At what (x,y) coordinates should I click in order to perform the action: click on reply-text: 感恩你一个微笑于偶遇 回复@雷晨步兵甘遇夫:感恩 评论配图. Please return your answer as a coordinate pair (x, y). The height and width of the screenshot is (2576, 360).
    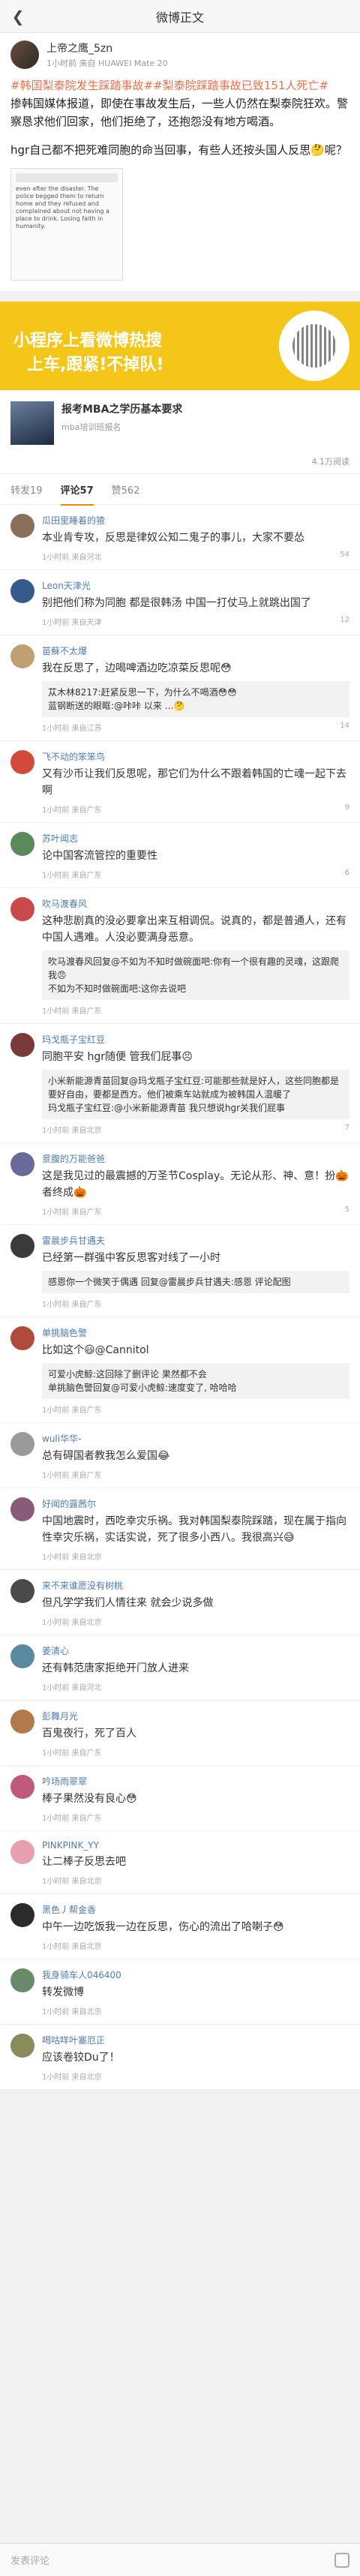
    Looking at the image, I should click on (169, 1282).